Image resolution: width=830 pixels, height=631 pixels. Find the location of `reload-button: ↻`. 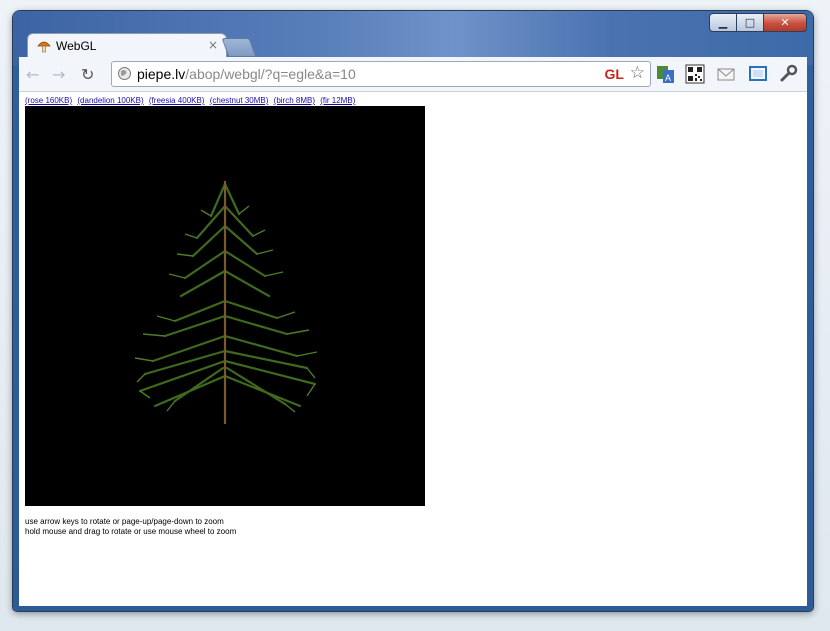

reload-button: ↻ is located at coordinates (87, 74).